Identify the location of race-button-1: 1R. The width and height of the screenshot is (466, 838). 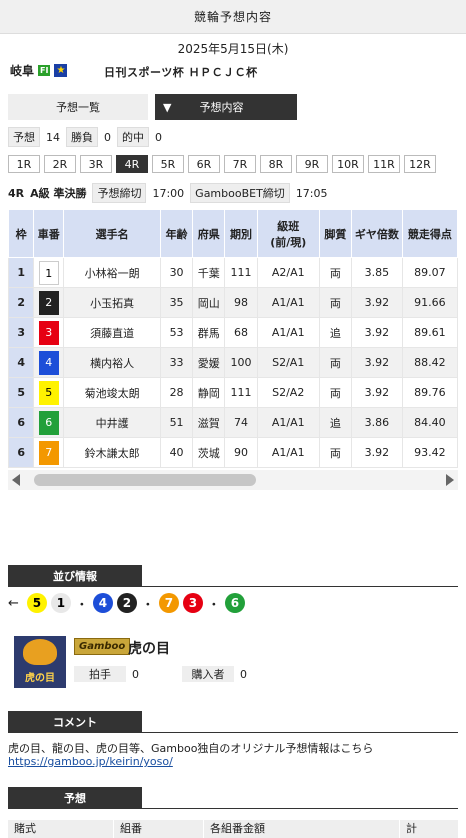
(24, 164).